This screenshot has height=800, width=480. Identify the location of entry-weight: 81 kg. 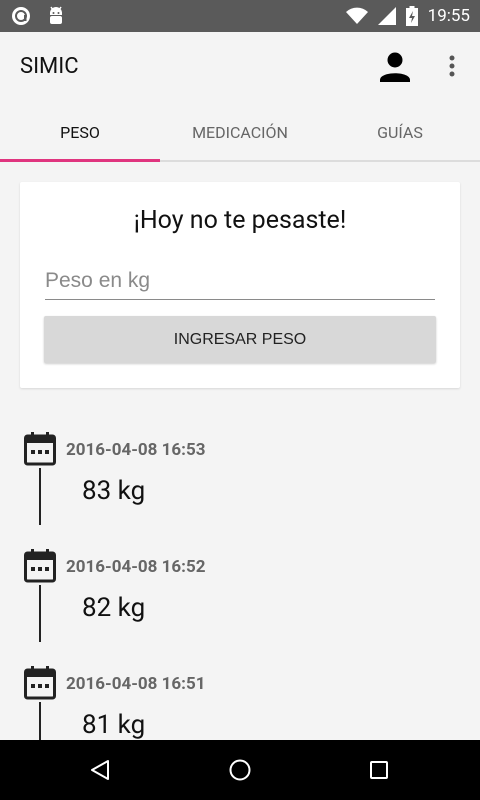
(114, 725).